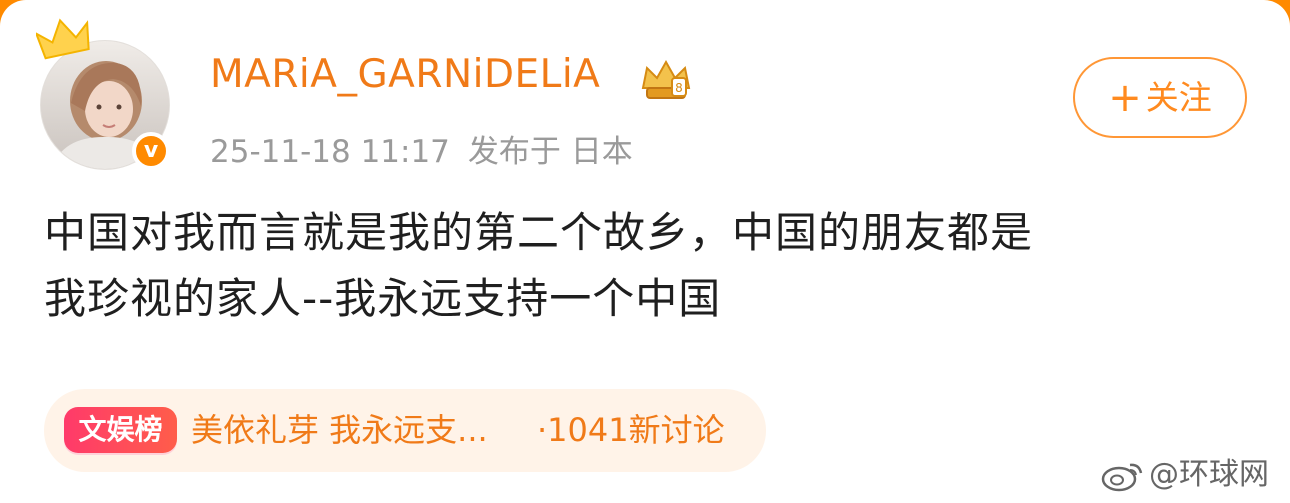 The image size is (1290, 503). I want to click on avatar-wrap: v, so click(103, 94).